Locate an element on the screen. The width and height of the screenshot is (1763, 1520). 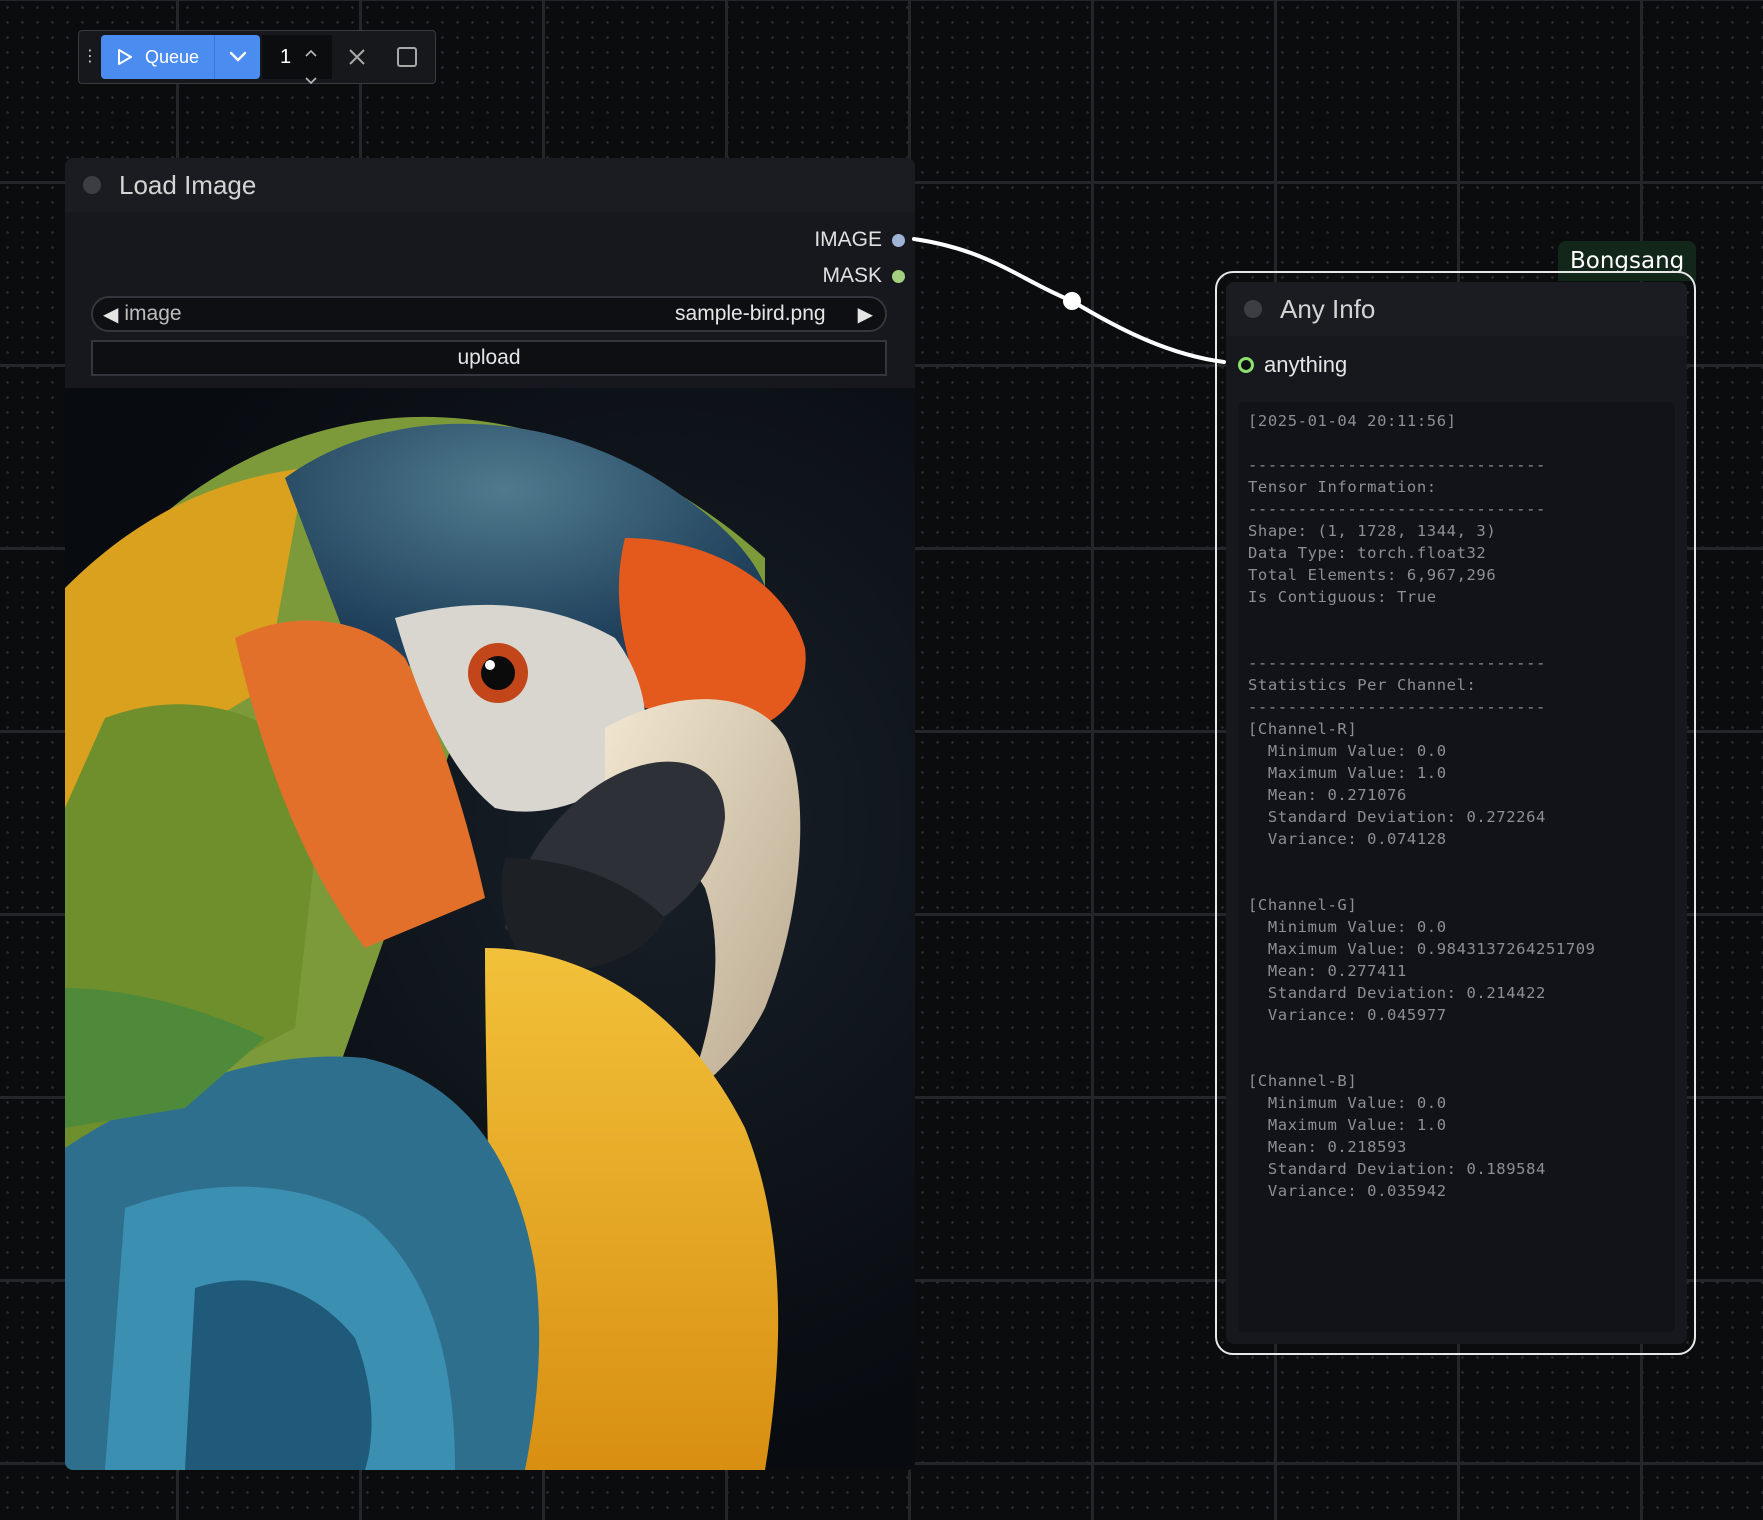
increment-chevron-icon is located at coordinates (311, 52).